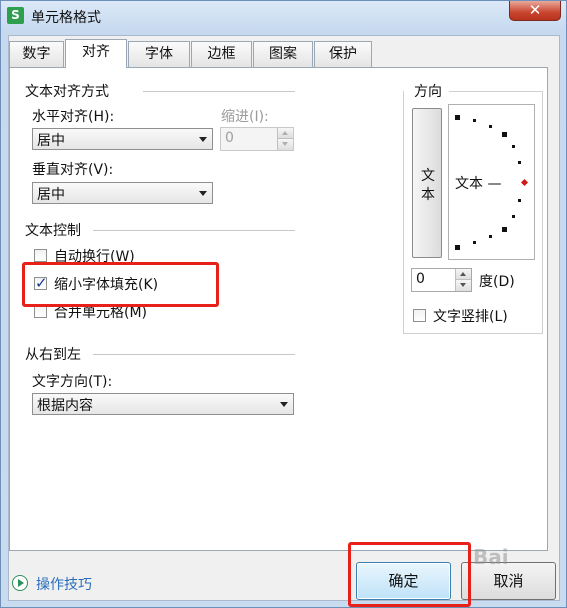 The width and height of the screenshot is (567, 608). Describe the element at coordinates (66, 18) in the screenshot. I see `dialog-title: 单元格格式` at that location.